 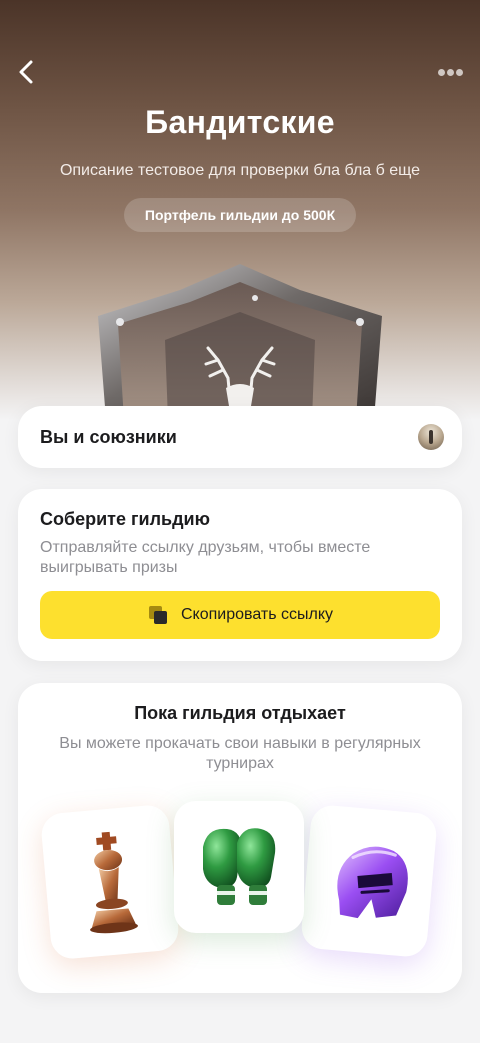 I want to click on copy-link-button: Скопировать ссылку, so click(x=240, y=615).